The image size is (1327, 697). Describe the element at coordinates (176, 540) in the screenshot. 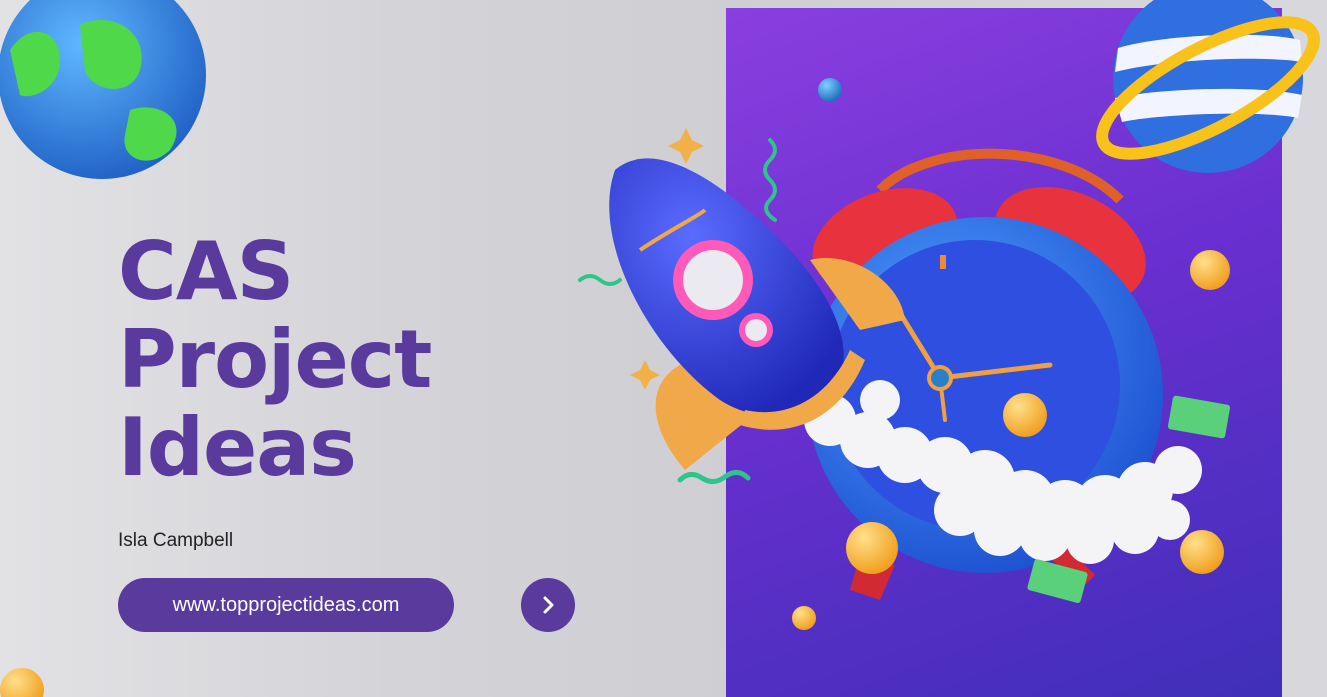

I see `author-name: Isla Campbell` at that location.